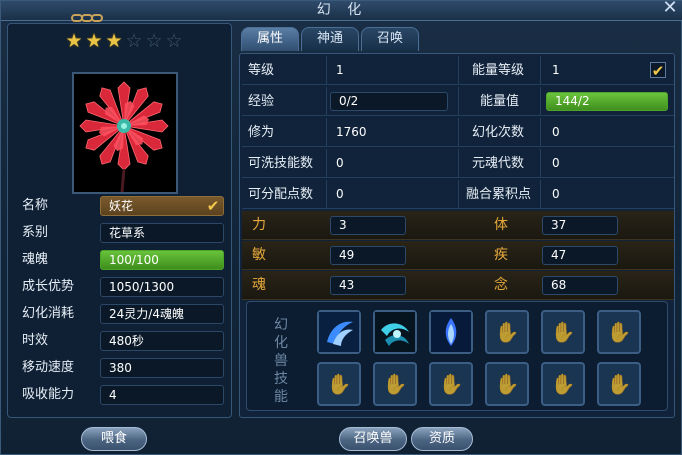  I want to click on tab-attributes: 属性, so click(270, 39).